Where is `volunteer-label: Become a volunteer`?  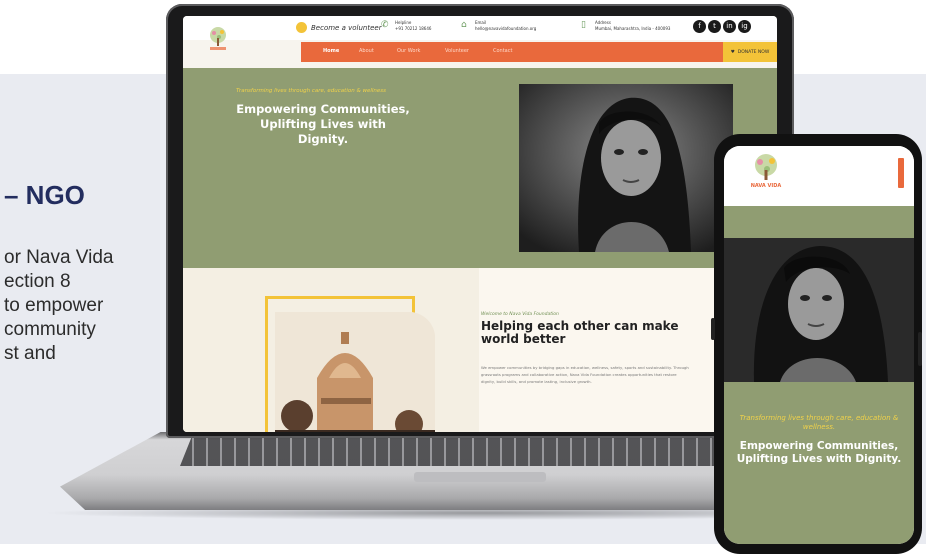
volunteer-label: Become a volunteer is located at coordinates (346, 27).